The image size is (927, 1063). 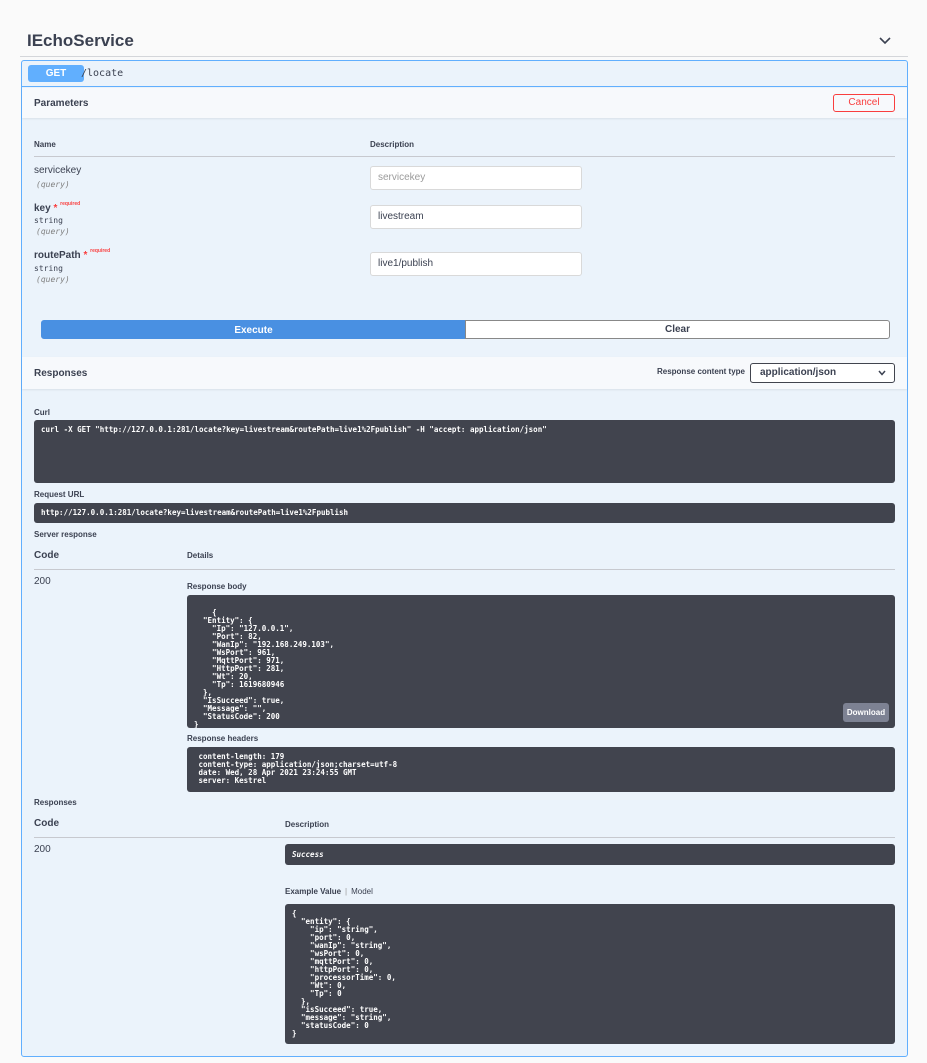 What do you see at coordinates (53, 184) in the screenshot?
I see `param-in-servicekey: (query)` at bounding box center [53, 184].